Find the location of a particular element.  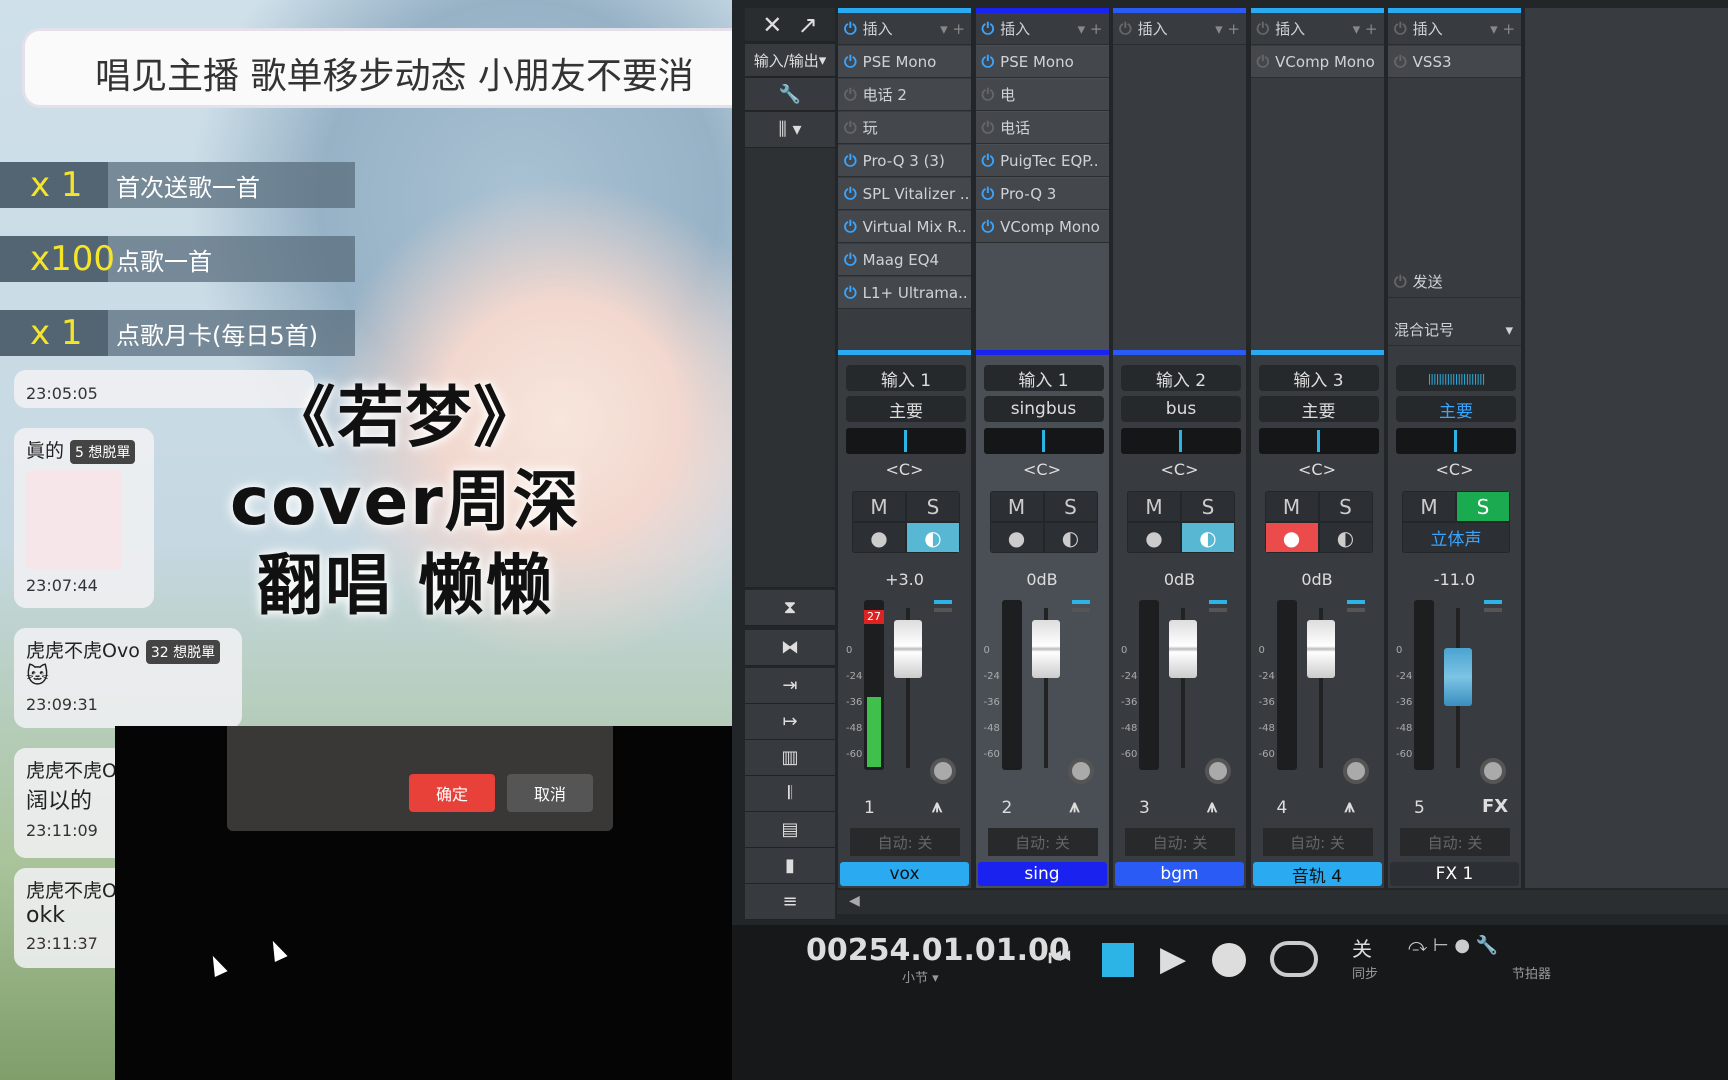

input-selector: 输入 3 is located at coordinates (1318, 378).